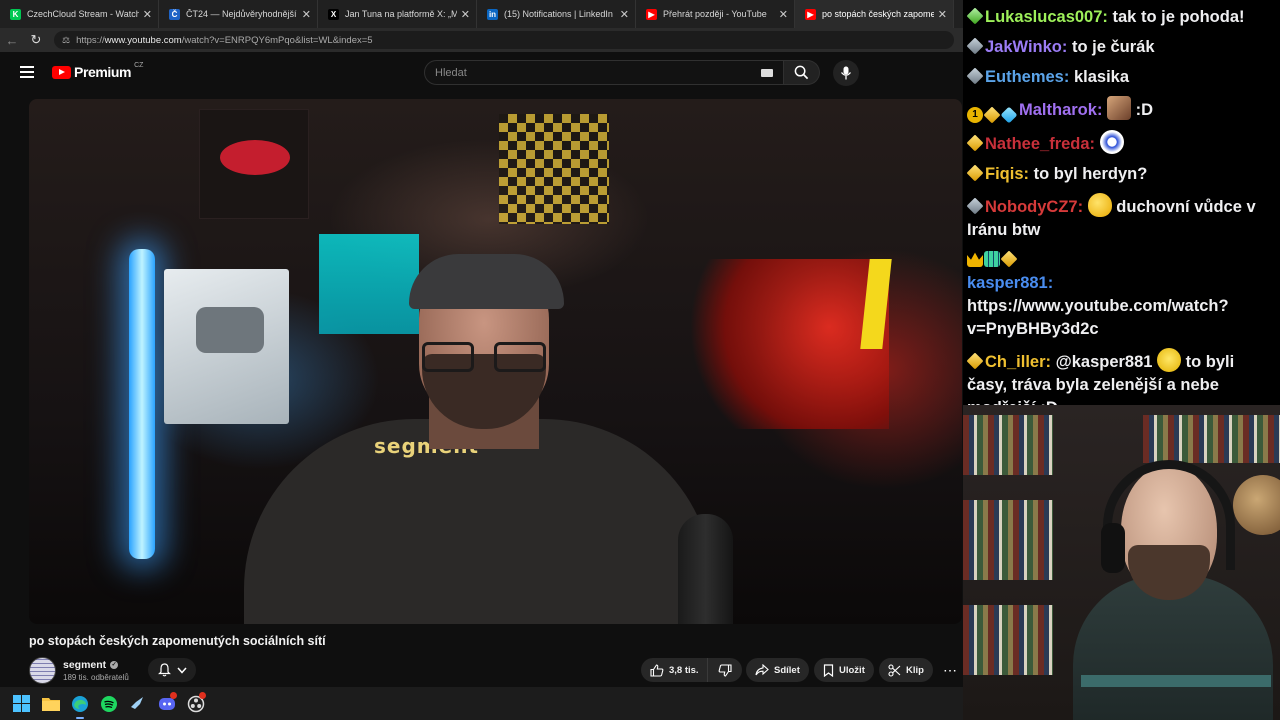 This screenshot has width=1280, height=720. Describe the element at coordinates (1008, 540) in the screenshot. I see `webcam-bookshelf-mid-left` at that location.